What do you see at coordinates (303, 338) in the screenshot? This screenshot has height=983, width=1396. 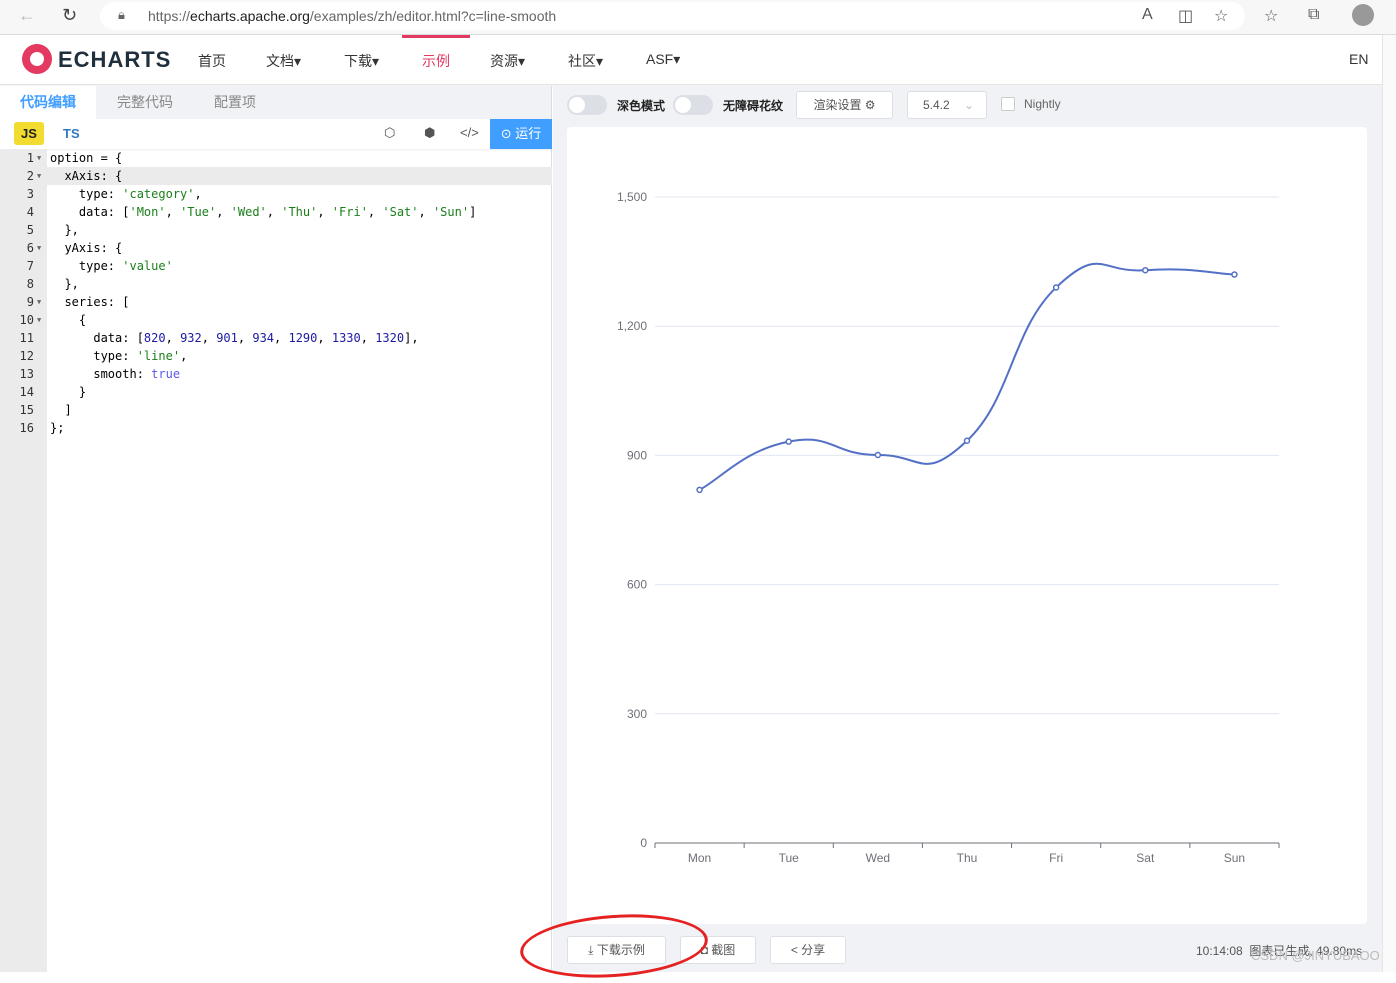 I see `code-token: 1290` at bounding box center [303, 338].